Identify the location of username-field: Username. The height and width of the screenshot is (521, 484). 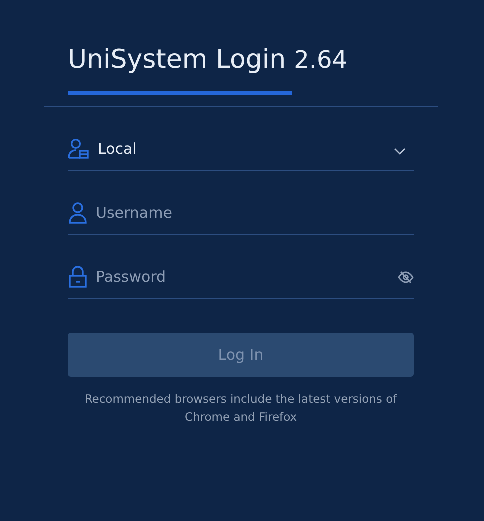
(255, 213).